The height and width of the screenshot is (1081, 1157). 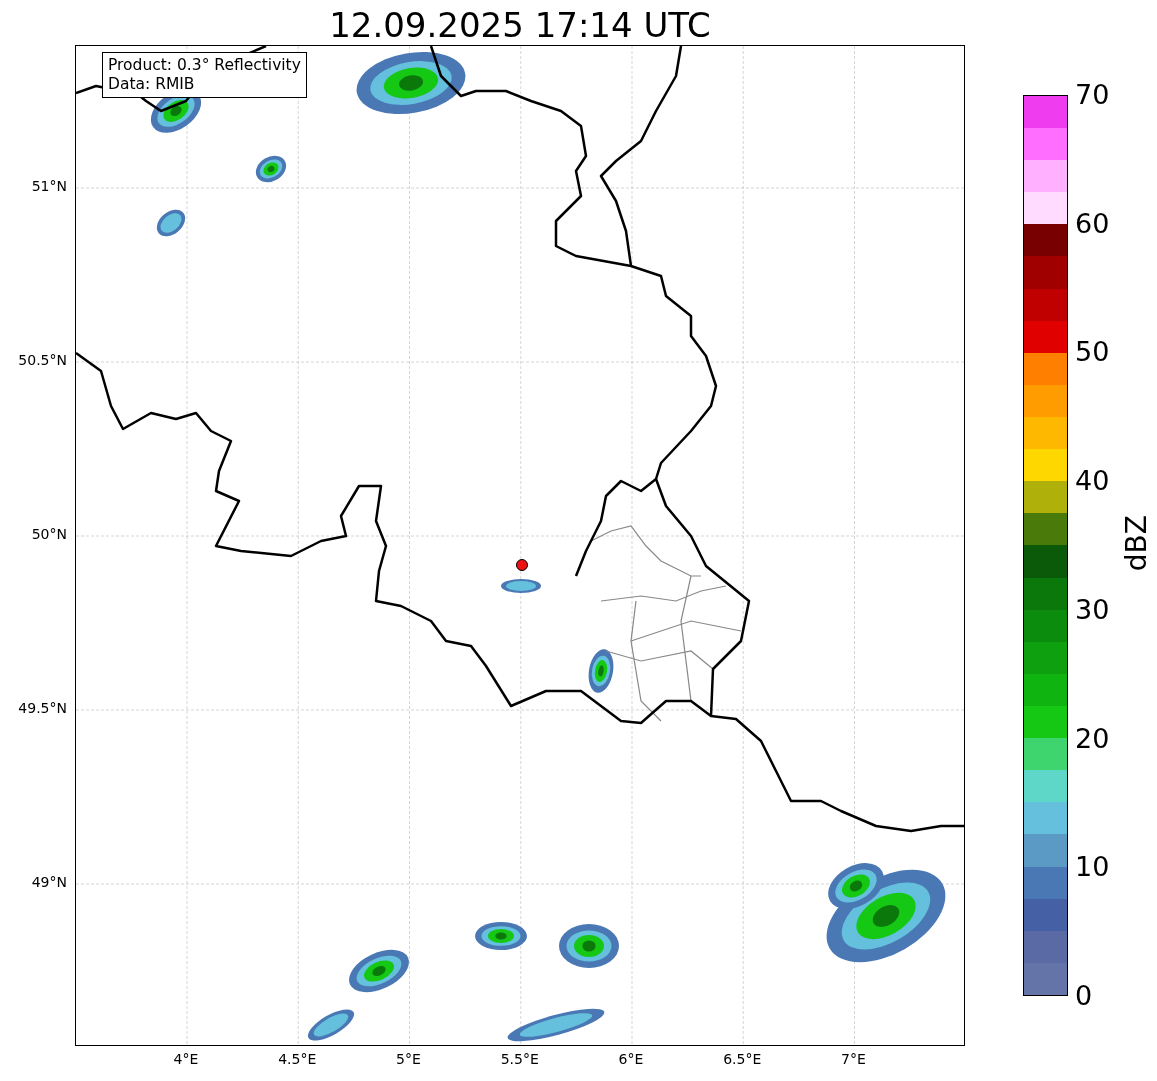 I want to click on scale-tick-label: 40, so click(x=1092, y=481).